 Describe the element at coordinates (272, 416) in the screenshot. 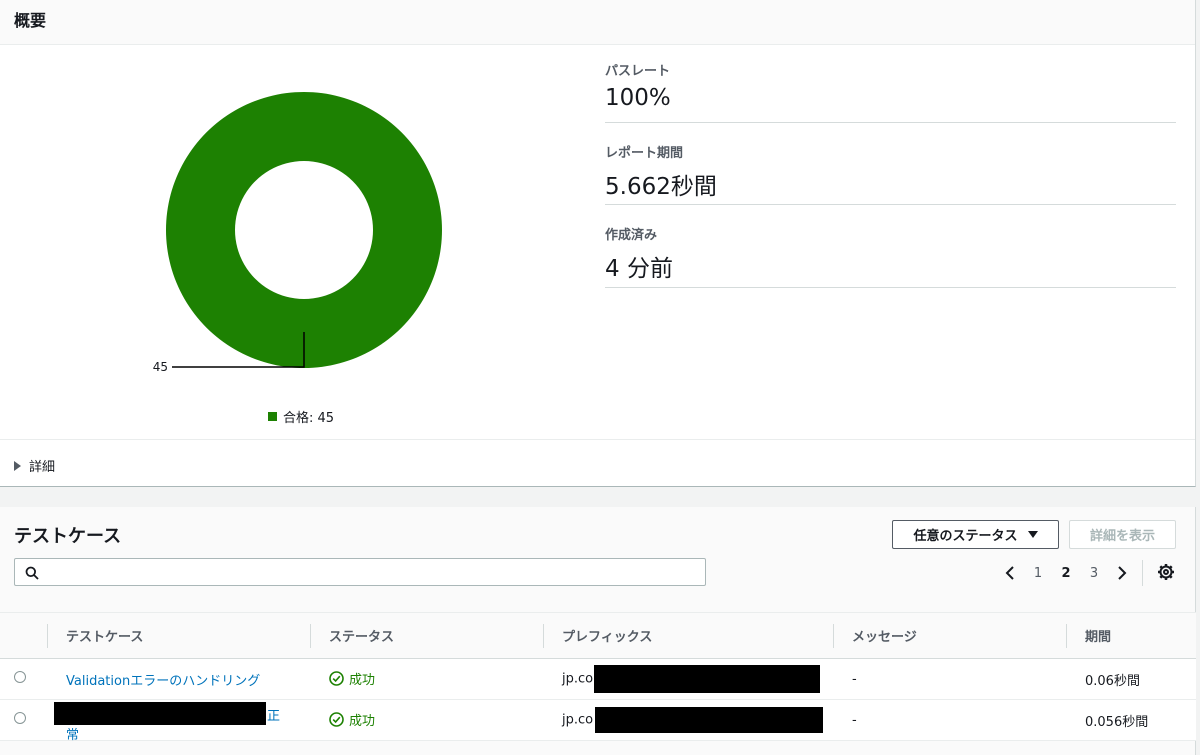

I see `legend-swatch` at that location.